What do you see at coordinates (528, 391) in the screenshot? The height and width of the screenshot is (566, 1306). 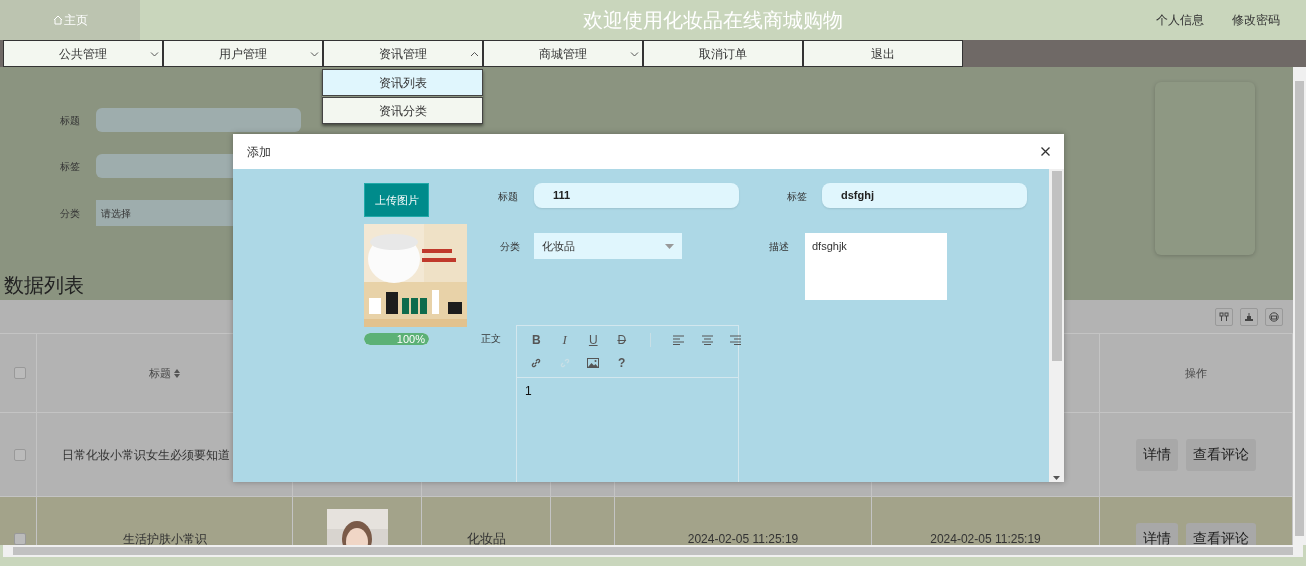 I see `editor-text: 1` at bounding box center [528, 391].